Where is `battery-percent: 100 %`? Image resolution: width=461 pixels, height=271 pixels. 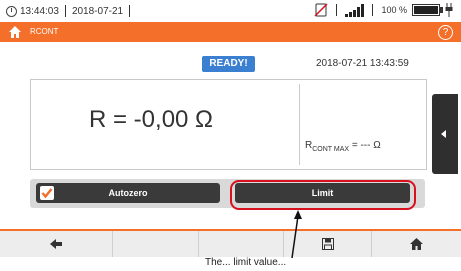
battery-percent: 100 % is located at coordinates (394, 10).